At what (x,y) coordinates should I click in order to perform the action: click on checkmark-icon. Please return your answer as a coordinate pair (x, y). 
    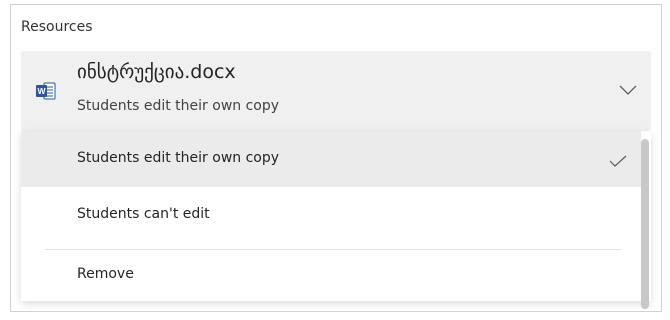
    Looking at the image, I should click on (618, 161).